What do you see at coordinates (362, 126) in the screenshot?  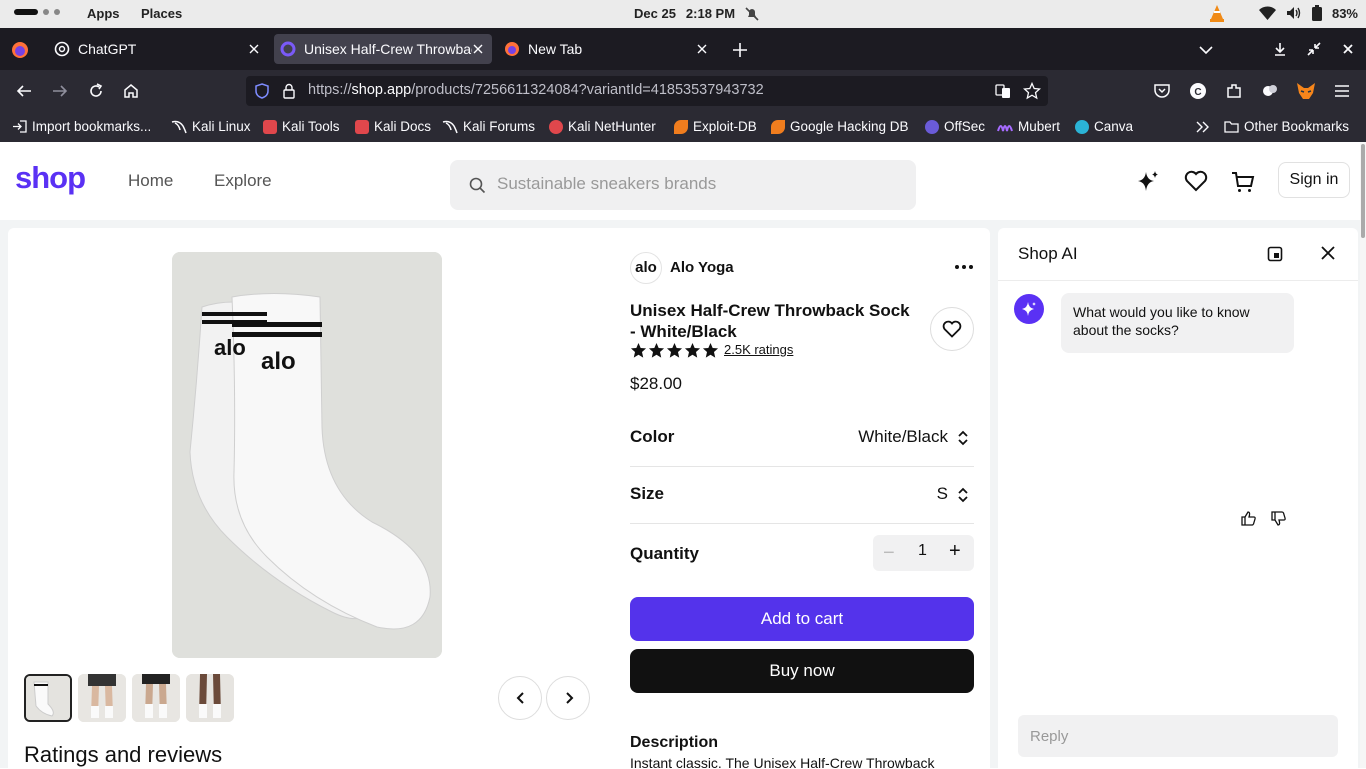 I see `kali-docs-icon` at bounding box center [362, 126].